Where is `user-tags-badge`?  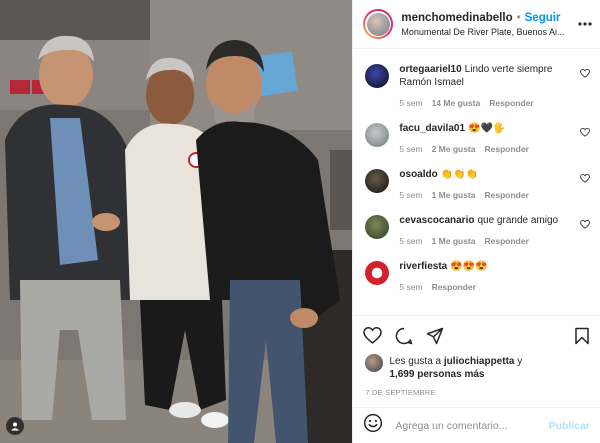
user-tags-badge is located at coordinates (15, 426).